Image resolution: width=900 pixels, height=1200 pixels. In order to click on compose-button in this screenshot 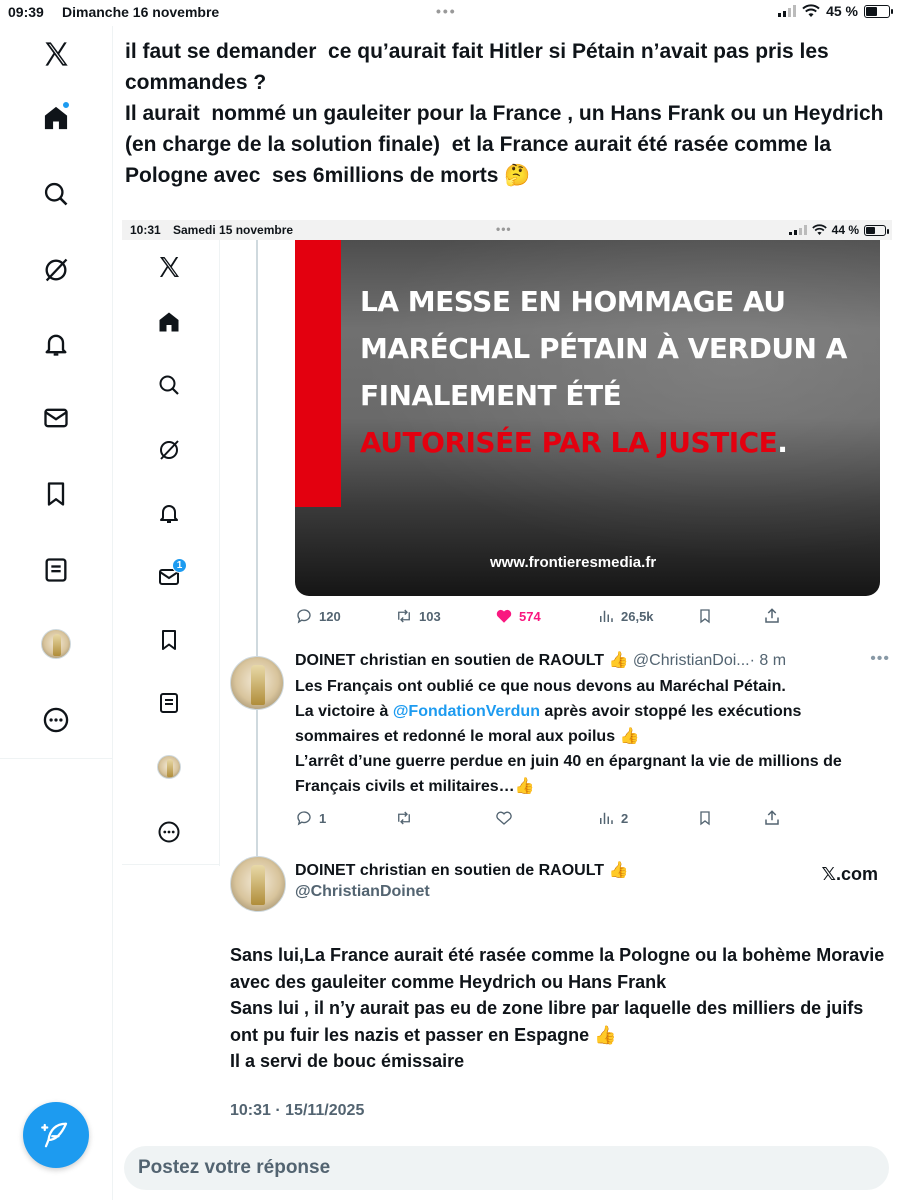, I will do `click(56, 1135)`.